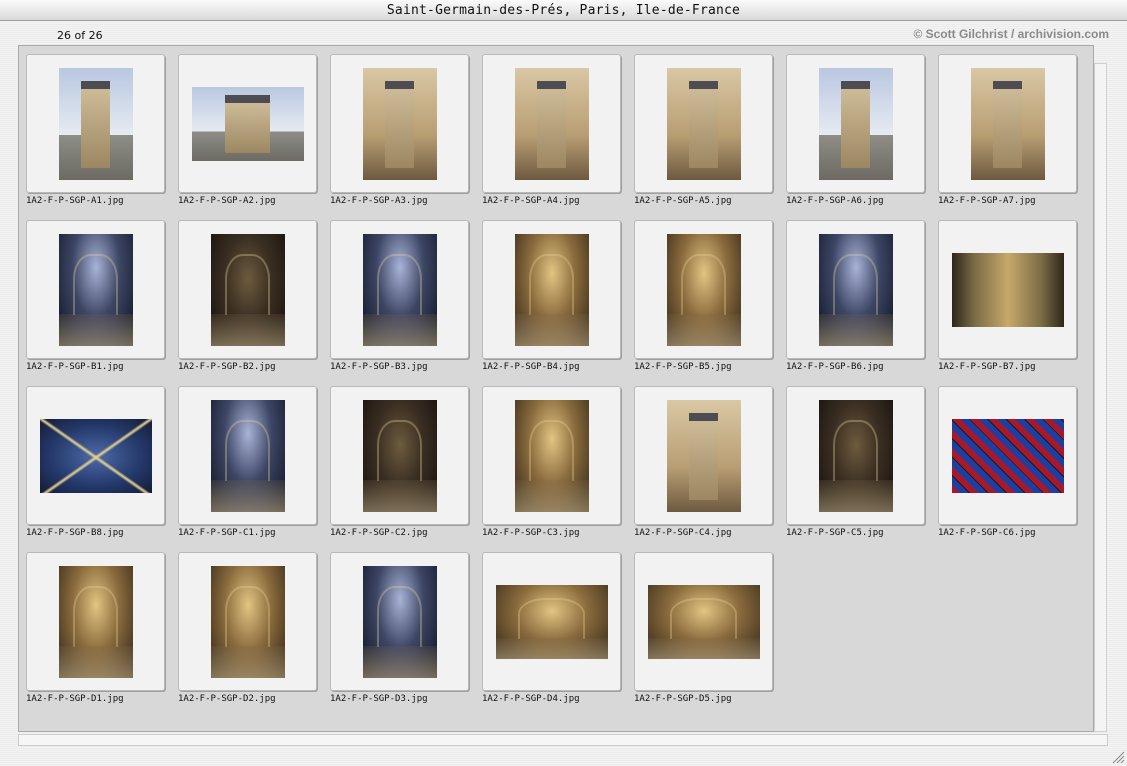  Describe the element at coordinates (1100, 397) in the screenshot. I see `vertical-scrollbar` at that location.